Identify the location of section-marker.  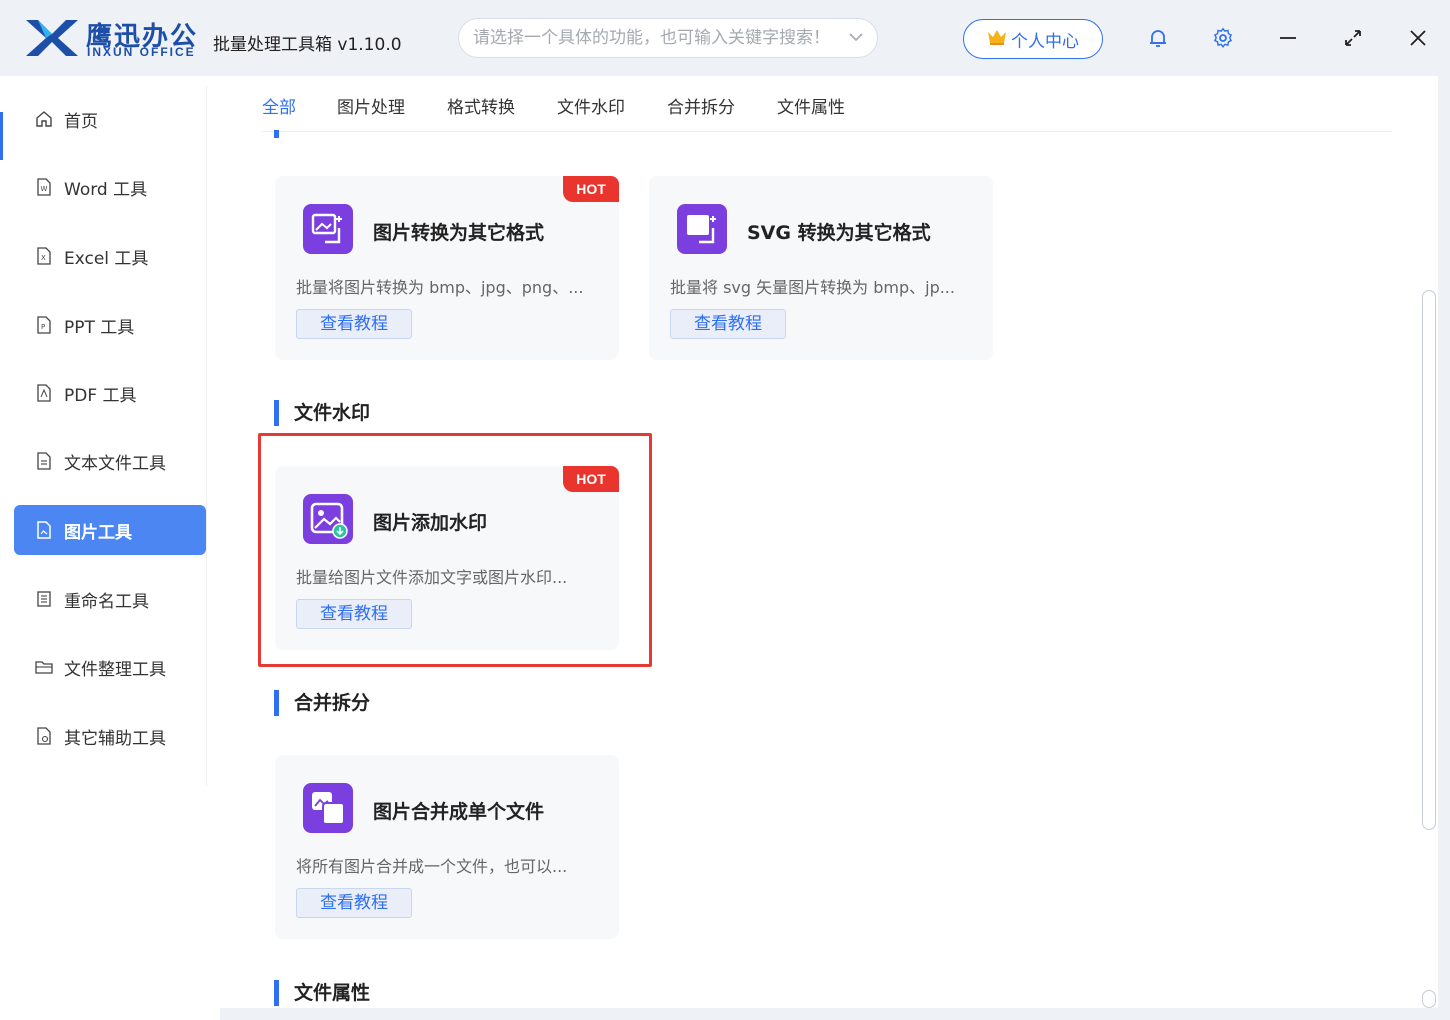
(276, 134).